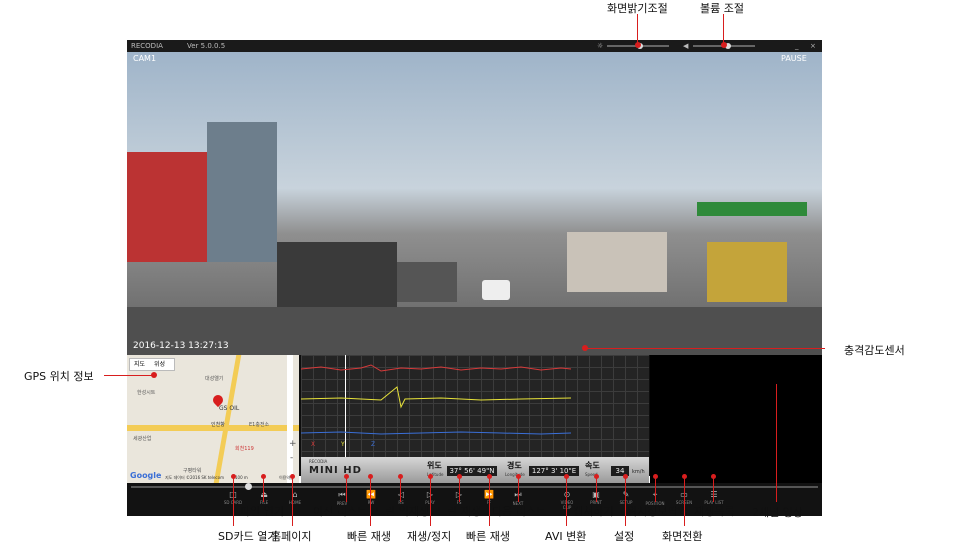  Describe the element at coordinates (241, 477) in the screenshot. I see `map-scale: 100 m` at that location.